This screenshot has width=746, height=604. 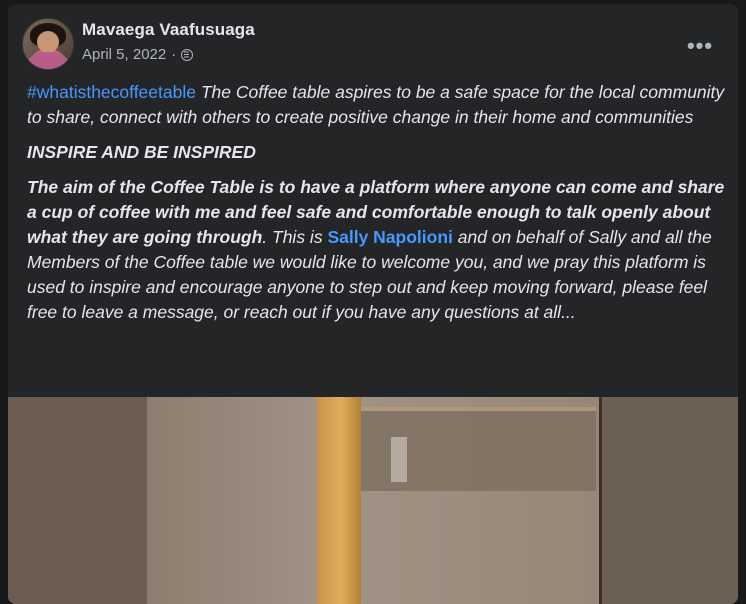 I want to click on aim-text-1: . This is, so click(x=295, y=237).